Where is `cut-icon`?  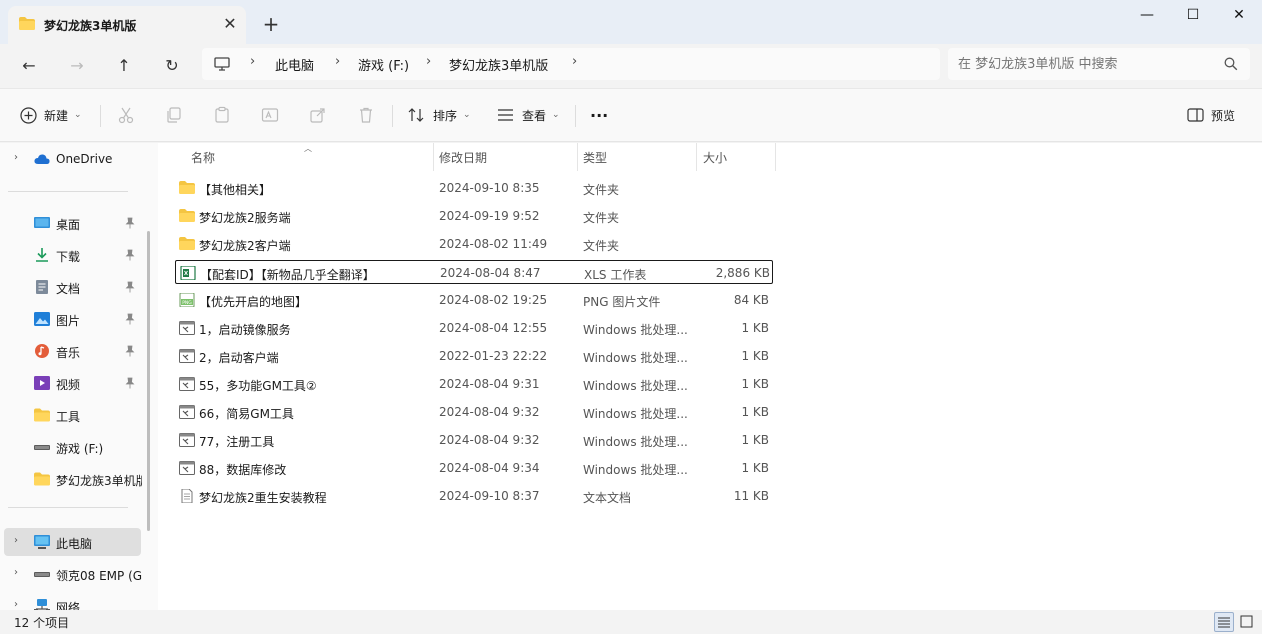 cut-icon is located at coordinates (126, 115).